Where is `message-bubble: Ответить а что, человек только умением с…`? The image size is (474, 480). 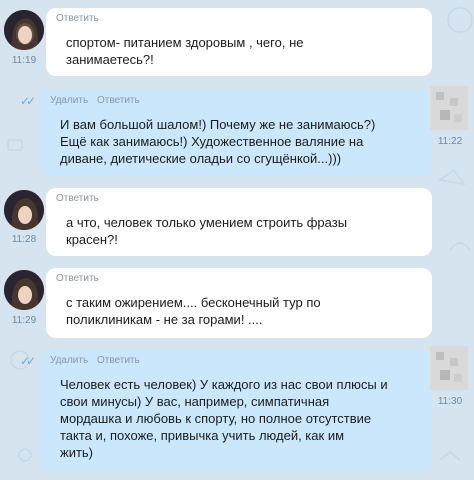 message-bubble: Ответить а что, человек только умением с… is located at coordinates (239, 222).